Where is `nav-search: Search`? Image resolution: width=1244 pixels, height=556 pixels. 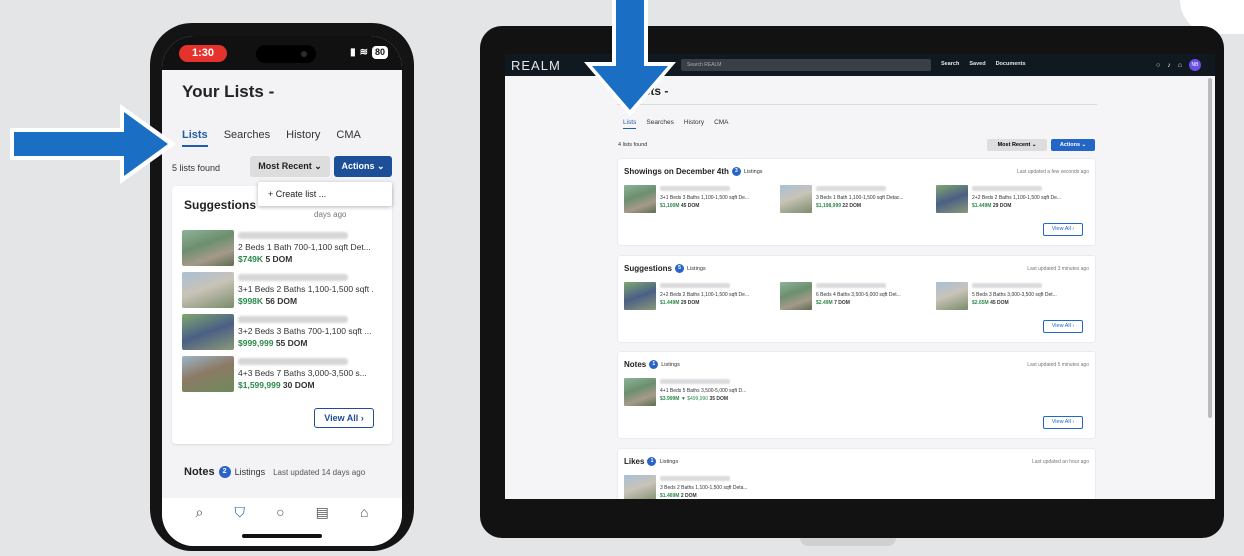
nav-search: Search is located at coordinates (950, 64).